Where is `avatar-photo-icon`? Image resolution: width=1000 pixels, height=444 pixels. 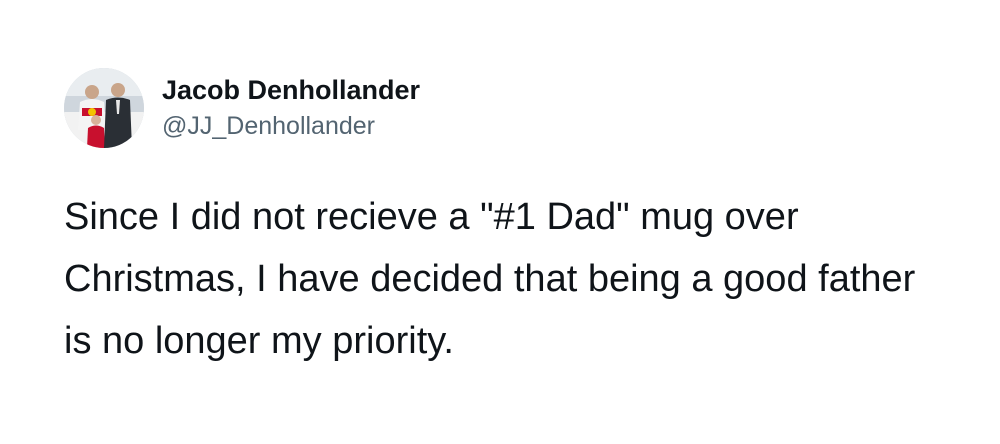
avatar-photo-icon is located at coordinates (104, 108).